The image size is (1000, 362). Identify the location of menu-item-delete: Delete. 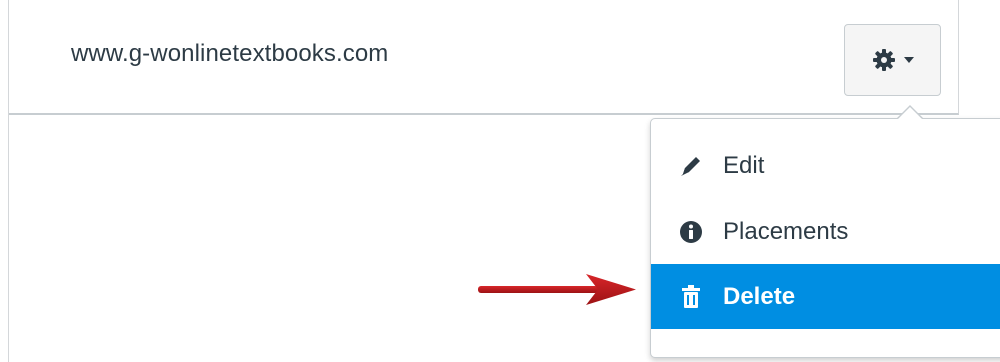
(825, 296).